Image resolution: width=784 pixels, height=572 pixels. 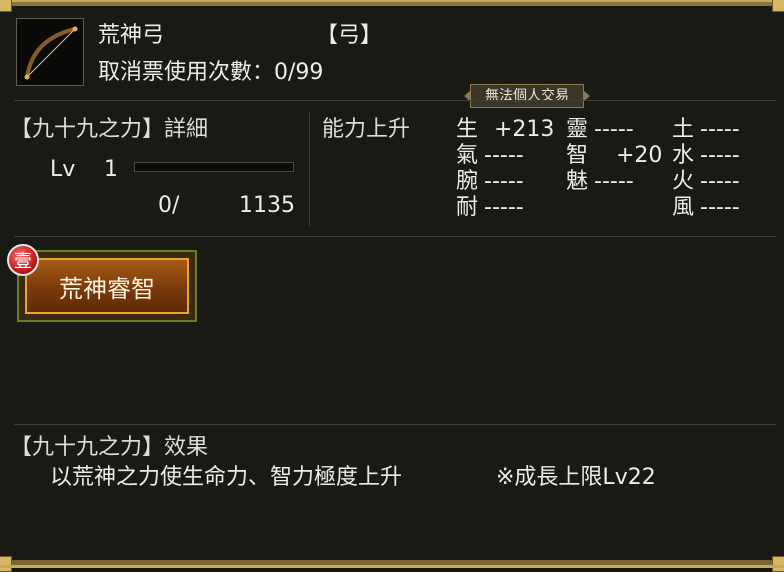 What do you see at coordinates (524, 129) in the screenshot?
I see `stat-life-value: +213` at bounding box center [524, 129].